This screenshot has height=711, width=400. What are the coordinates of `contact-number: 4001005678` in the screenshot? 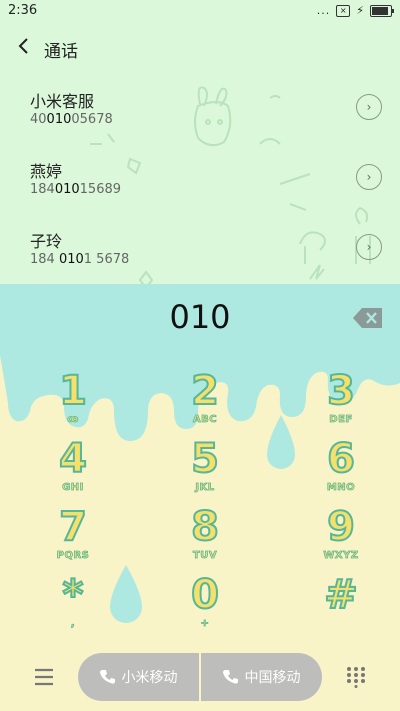 It's located at (71, 119).